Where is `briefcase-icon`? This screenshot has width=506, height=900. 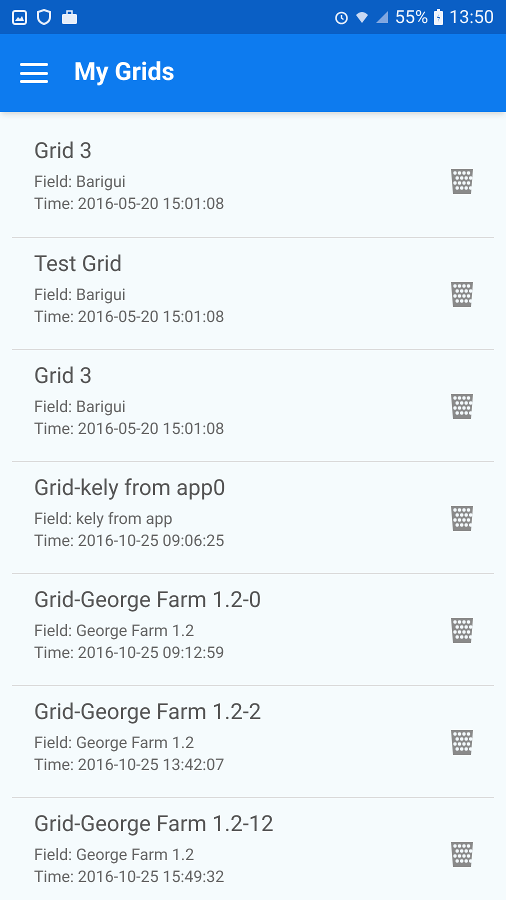 briefcase-icon is located at coordinates (69, 17).